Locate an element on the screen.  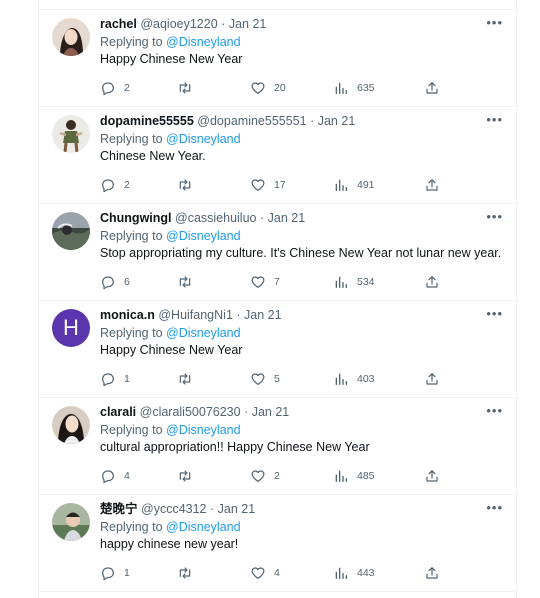
avatar: H is located at coordinates (71, 328).